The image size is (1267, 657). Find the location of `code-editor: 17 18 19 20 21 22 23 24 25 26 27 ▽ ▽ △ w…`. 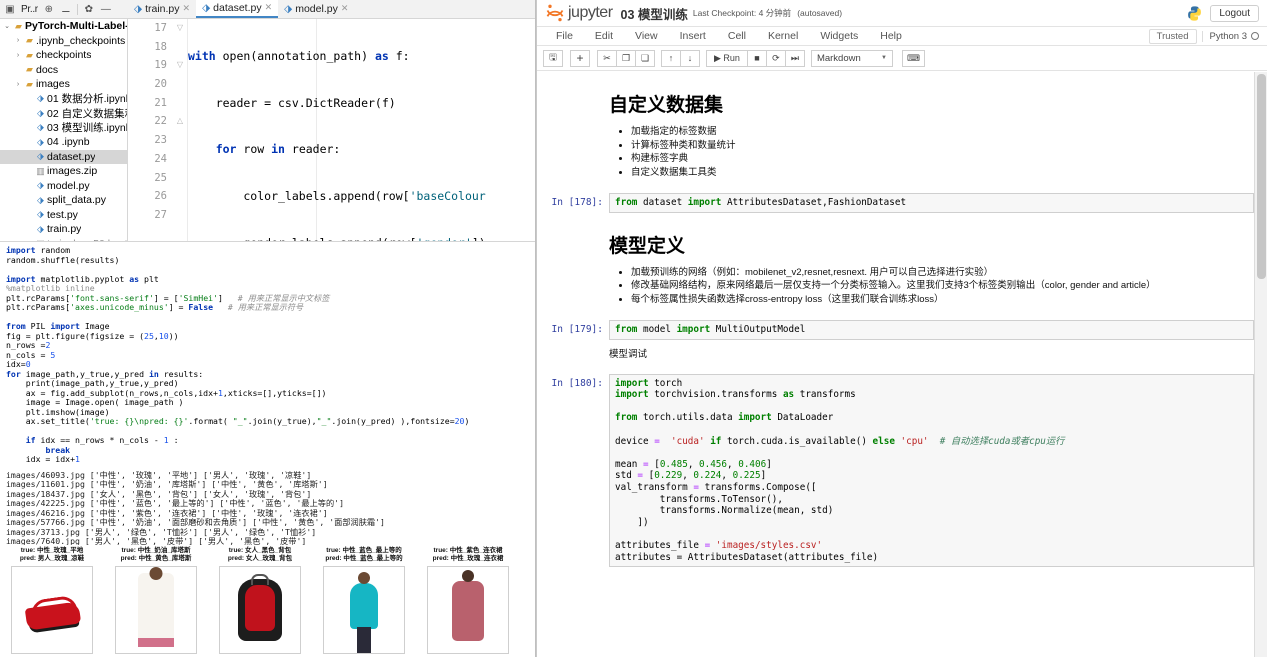

code-editor: 17 18 19 20 21 22 23 24 25 26 27 ▽ ▽ △ w… is located at coordinates (332, 130).